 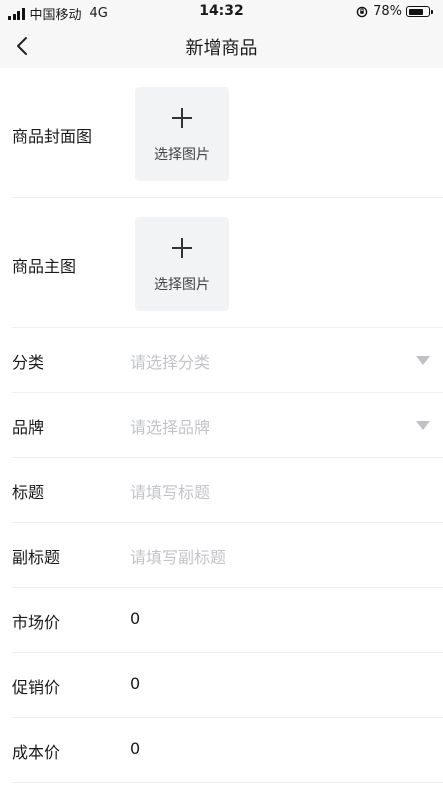 What do you see at coordinates (44, 266) in the screenshot?
I see `main-image-label: 商品主图` at bounding box center [44, 266].